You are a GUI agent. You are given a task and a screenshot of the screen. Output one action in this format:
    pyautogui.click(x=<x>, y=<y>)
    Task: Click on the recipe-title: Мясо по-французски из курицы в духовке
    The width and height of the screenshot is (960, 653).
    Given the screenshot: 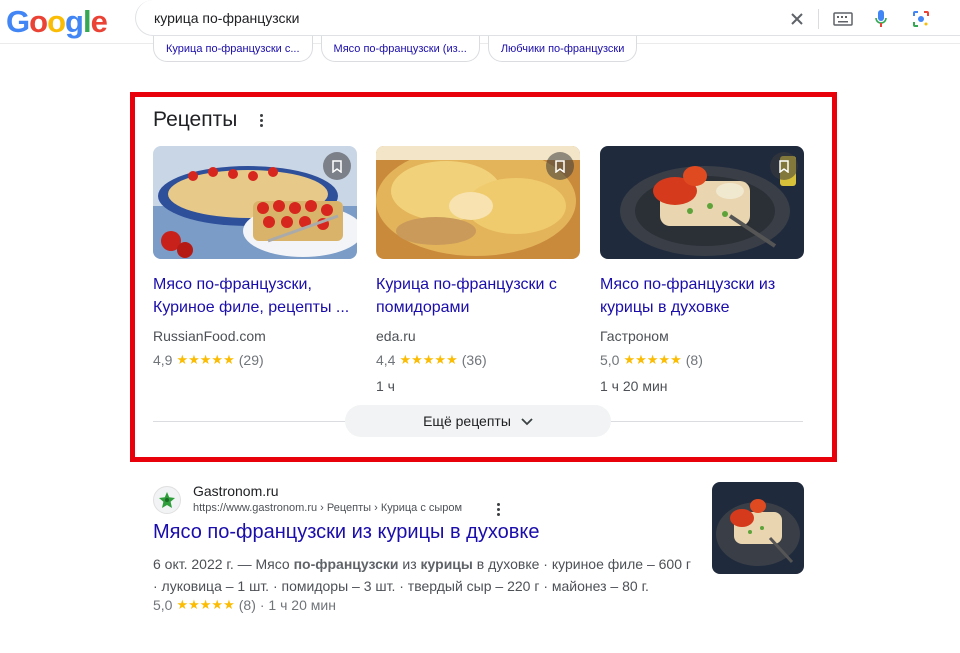 What is the action you would take?
    pyautogui.click(x=702, y=296)
    